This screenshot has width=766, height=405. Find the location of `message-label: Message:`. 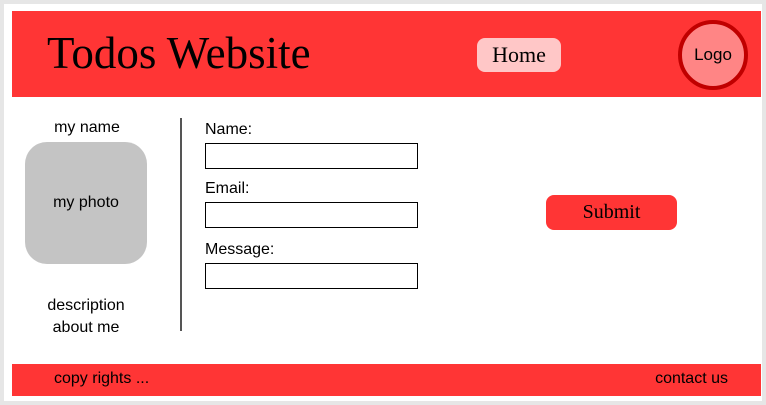

message-label: Message: is located at coordinates (240, 249).